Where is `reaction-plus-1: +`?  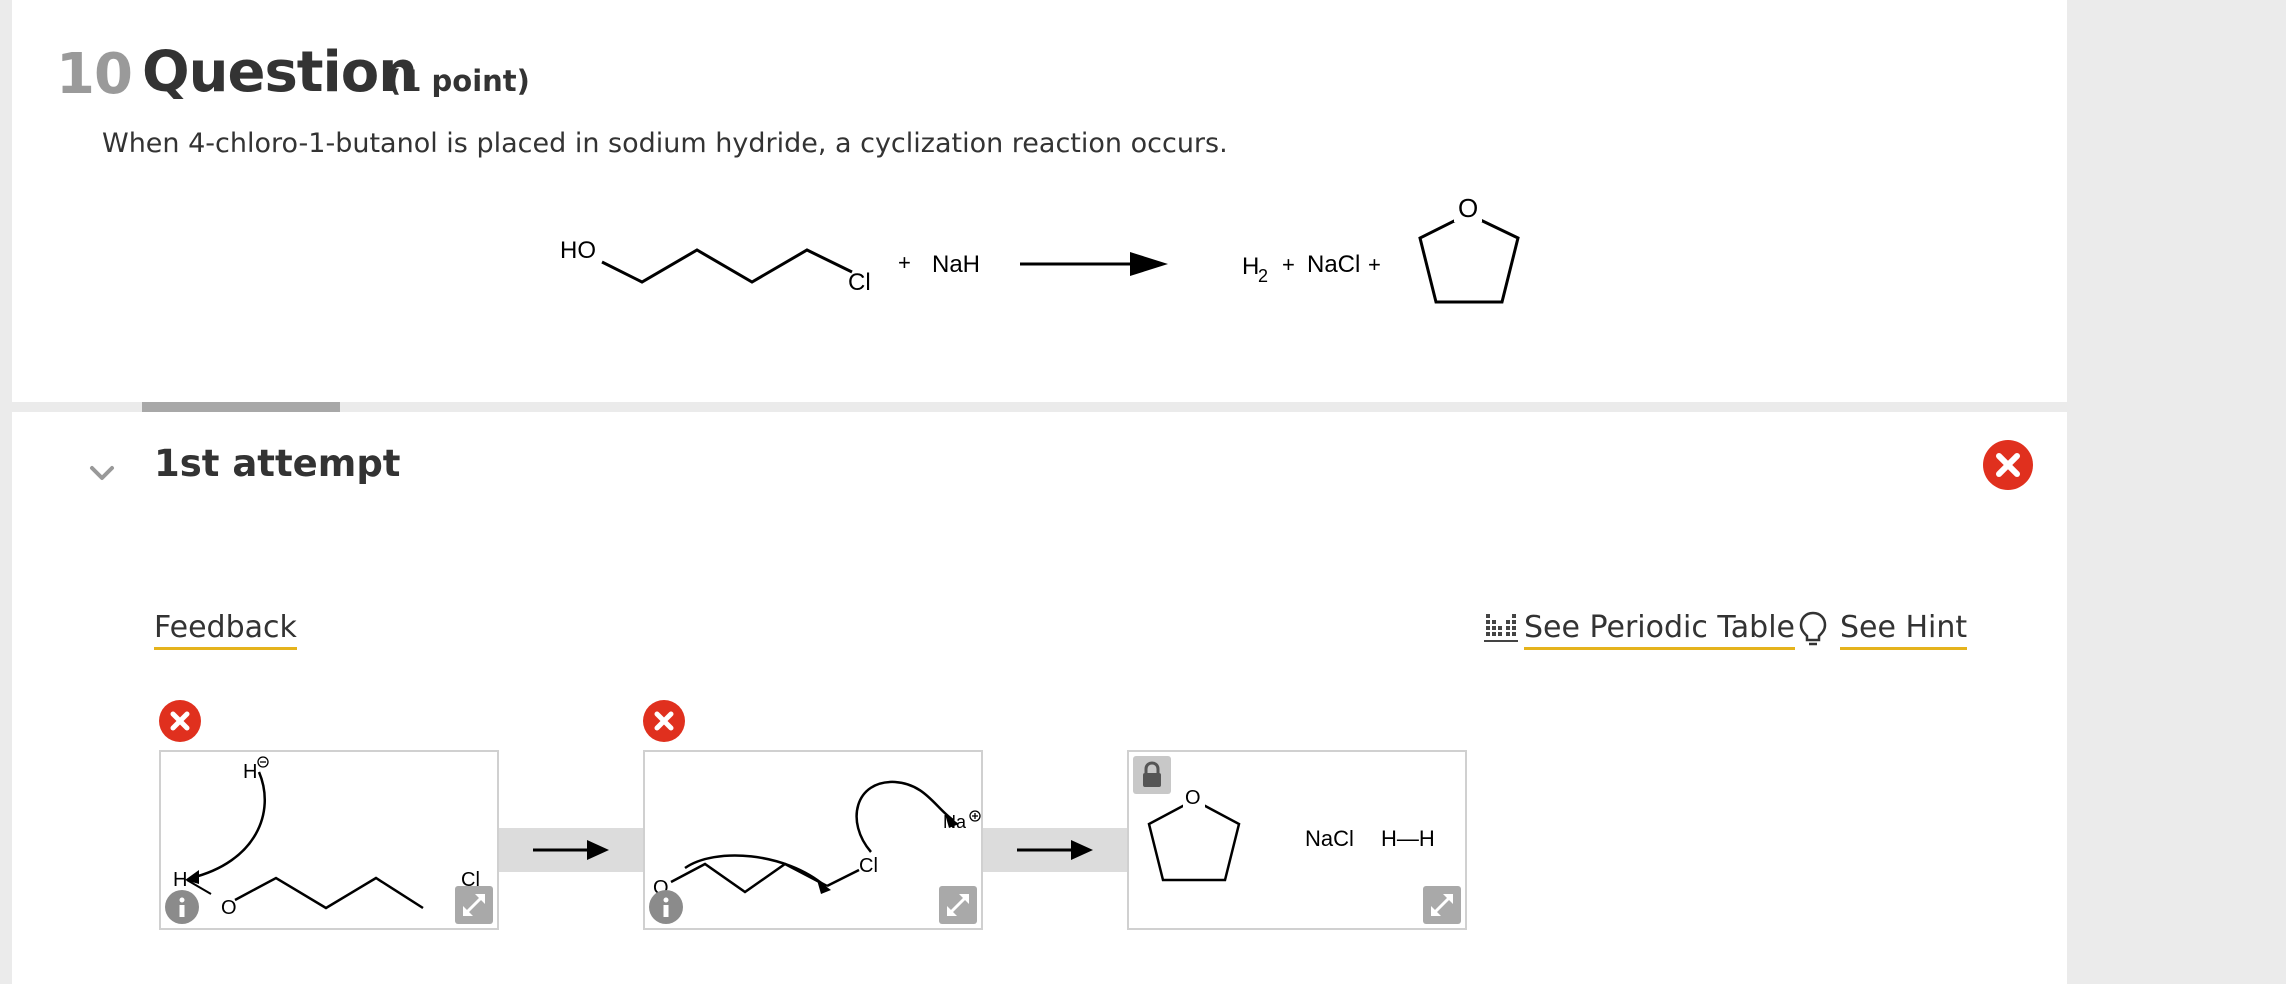
reaction-plus-1: + is located at coordinates (904, 262).